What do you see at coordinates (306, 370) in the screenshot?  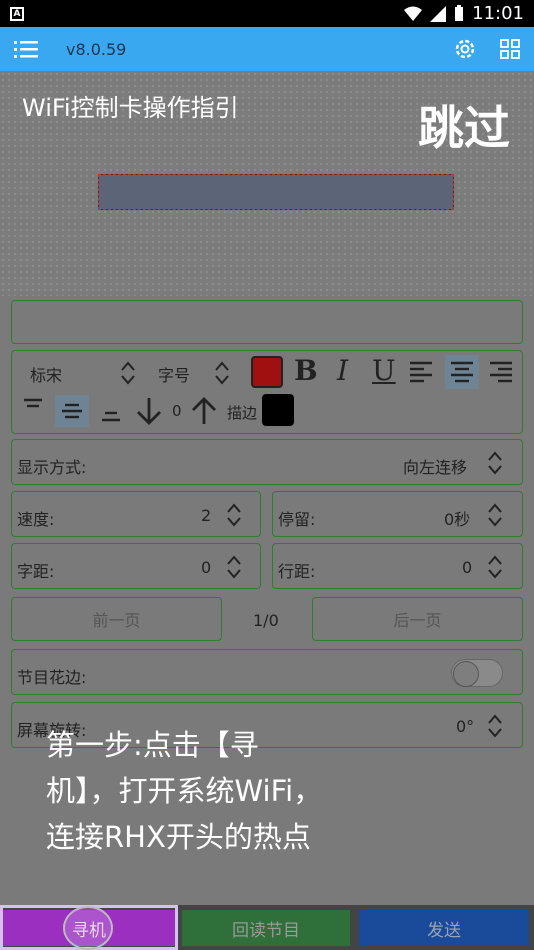 I see `bold-icon: B` at bounding box center [306, 370].